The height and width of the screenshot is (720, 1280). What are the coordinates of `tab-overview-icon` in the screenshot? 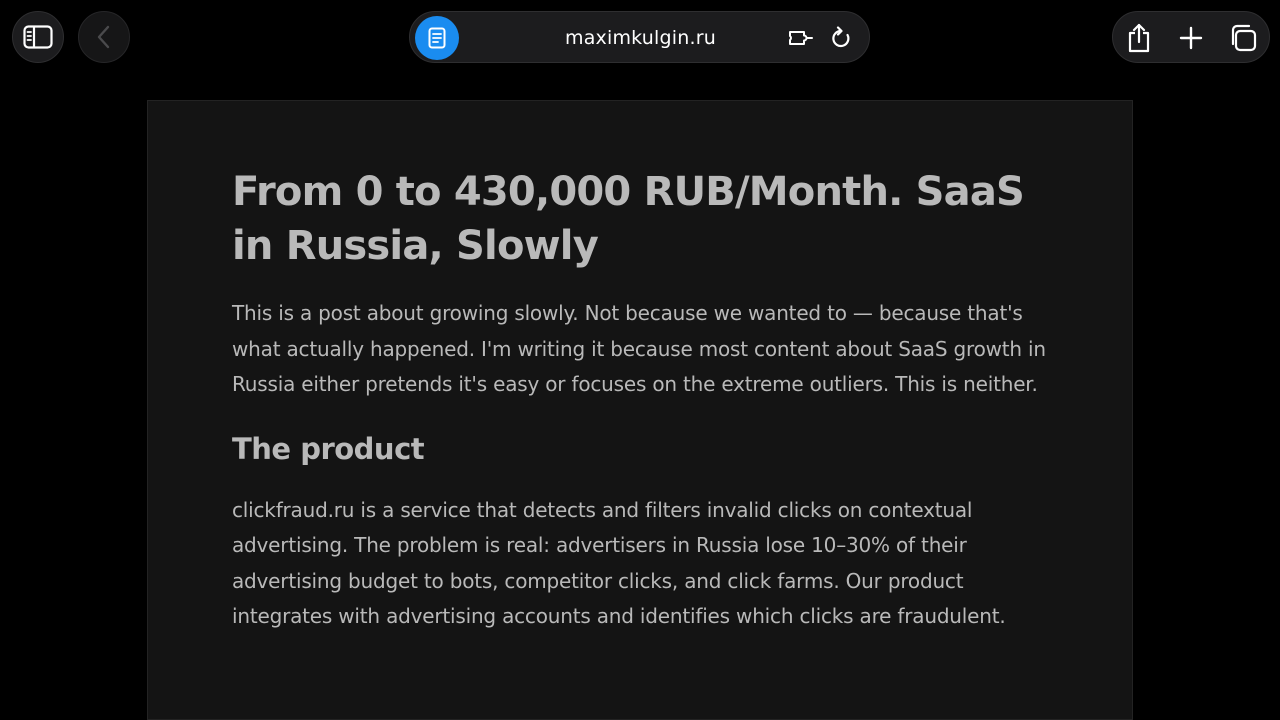 It's located at (1243, 38).